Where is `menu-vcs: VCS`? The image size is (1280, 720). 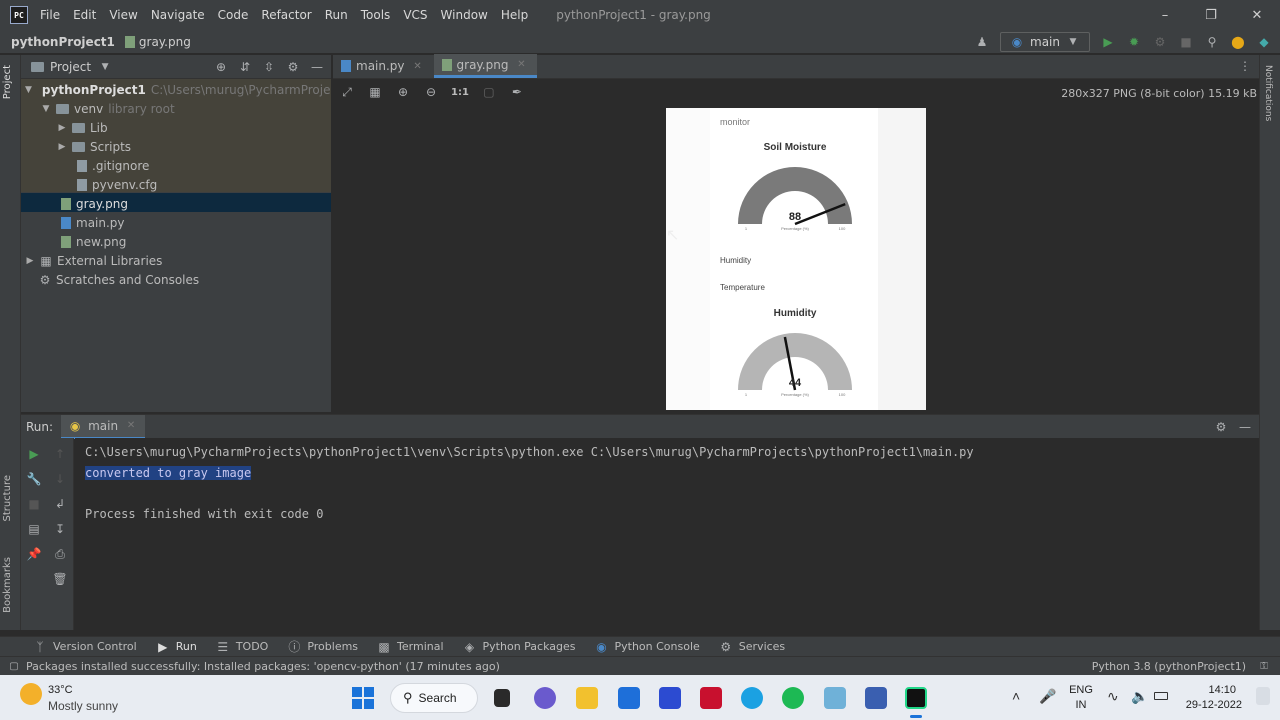
menu-vcs: VCS is located at coordinates (415, 15).